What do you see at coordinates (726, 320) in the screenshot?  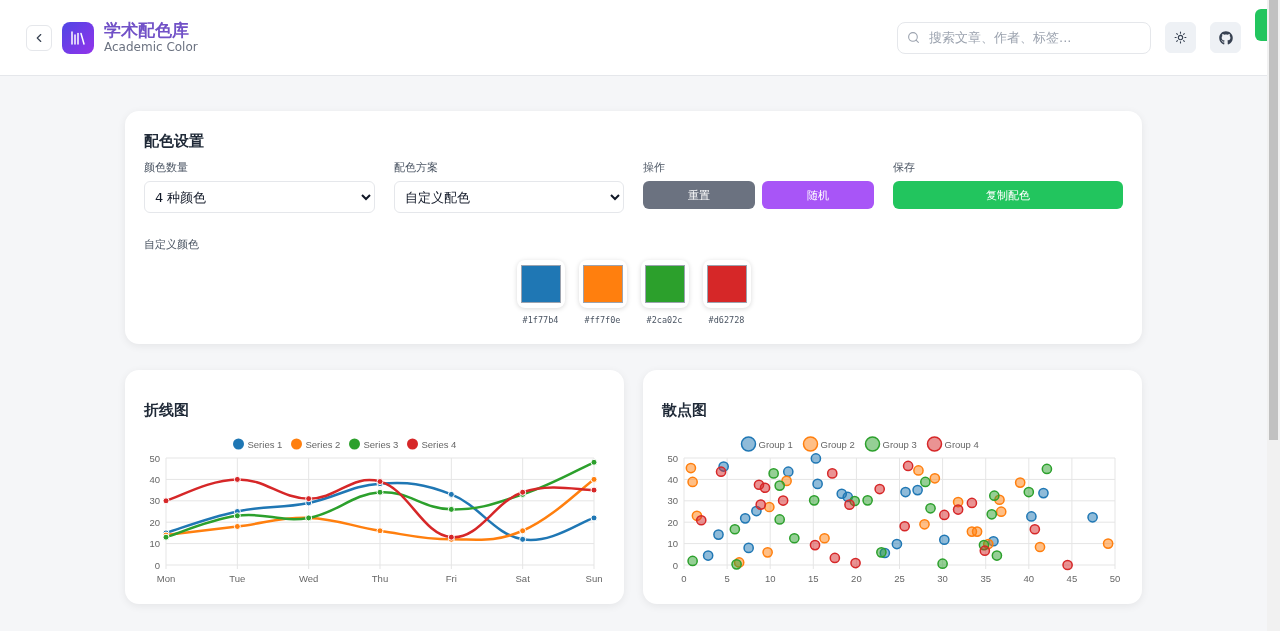 I see `hex-code: #d62728` at bounding box center [726, 320].